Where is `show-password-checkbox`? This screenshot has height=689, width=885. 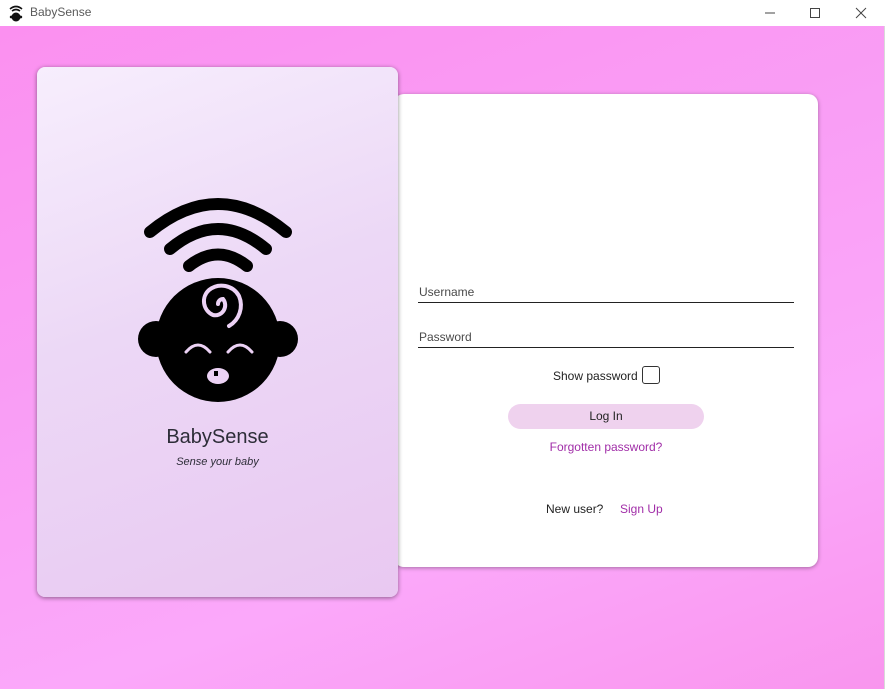 show-password-checkbox is located at coordinates (651, 375).